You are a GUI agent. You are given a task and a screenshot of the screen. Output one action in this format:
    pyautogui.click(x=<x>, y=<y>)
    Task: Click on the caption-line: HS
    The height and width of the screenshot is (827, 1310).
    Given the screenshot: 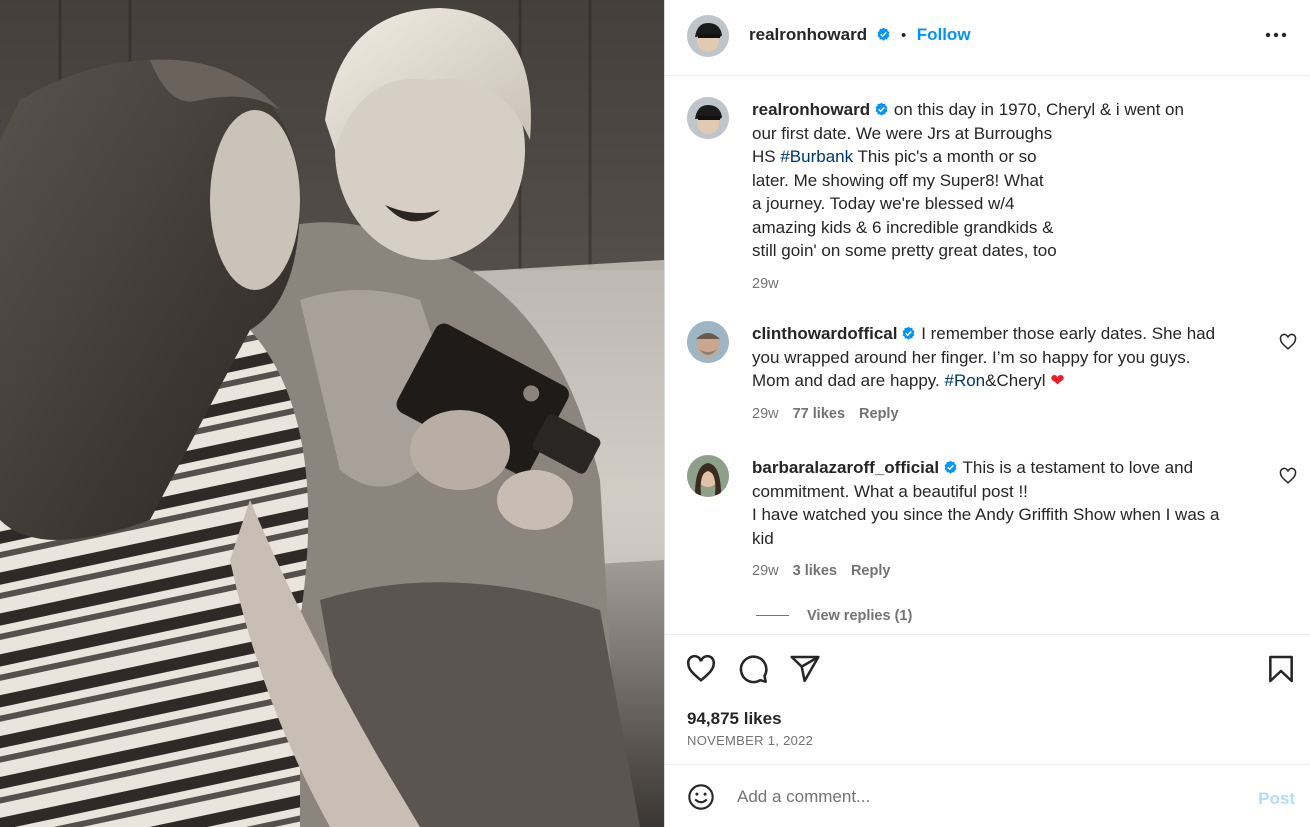 What is the action you would take?
    pyautogui.click(x=766, y=156)
    